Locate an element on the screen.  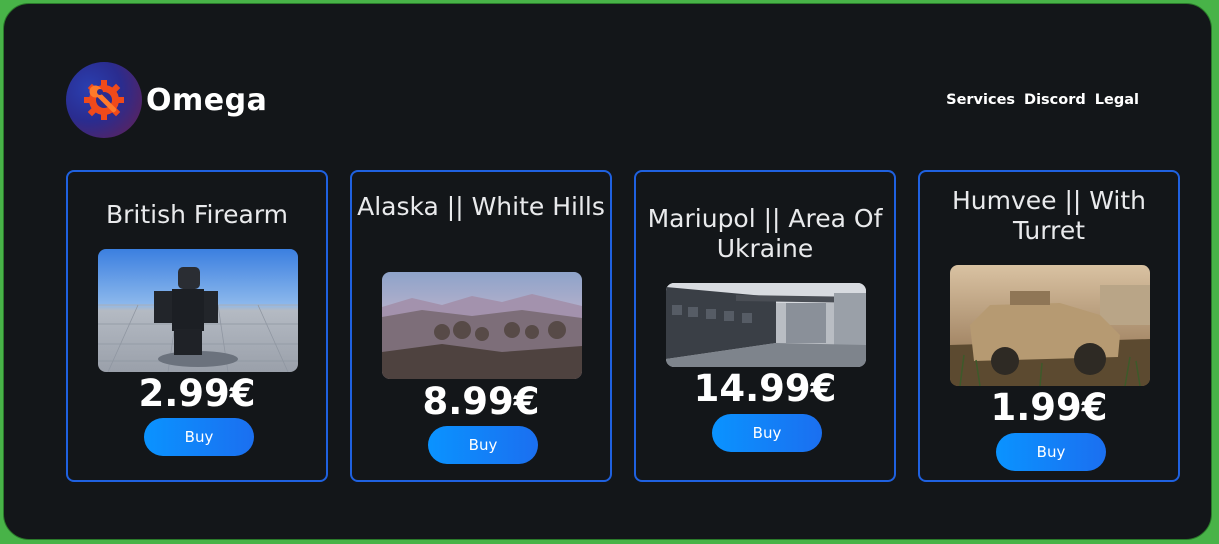
product-title: Humvee || With Turret is located at coordinates (1049, 215).